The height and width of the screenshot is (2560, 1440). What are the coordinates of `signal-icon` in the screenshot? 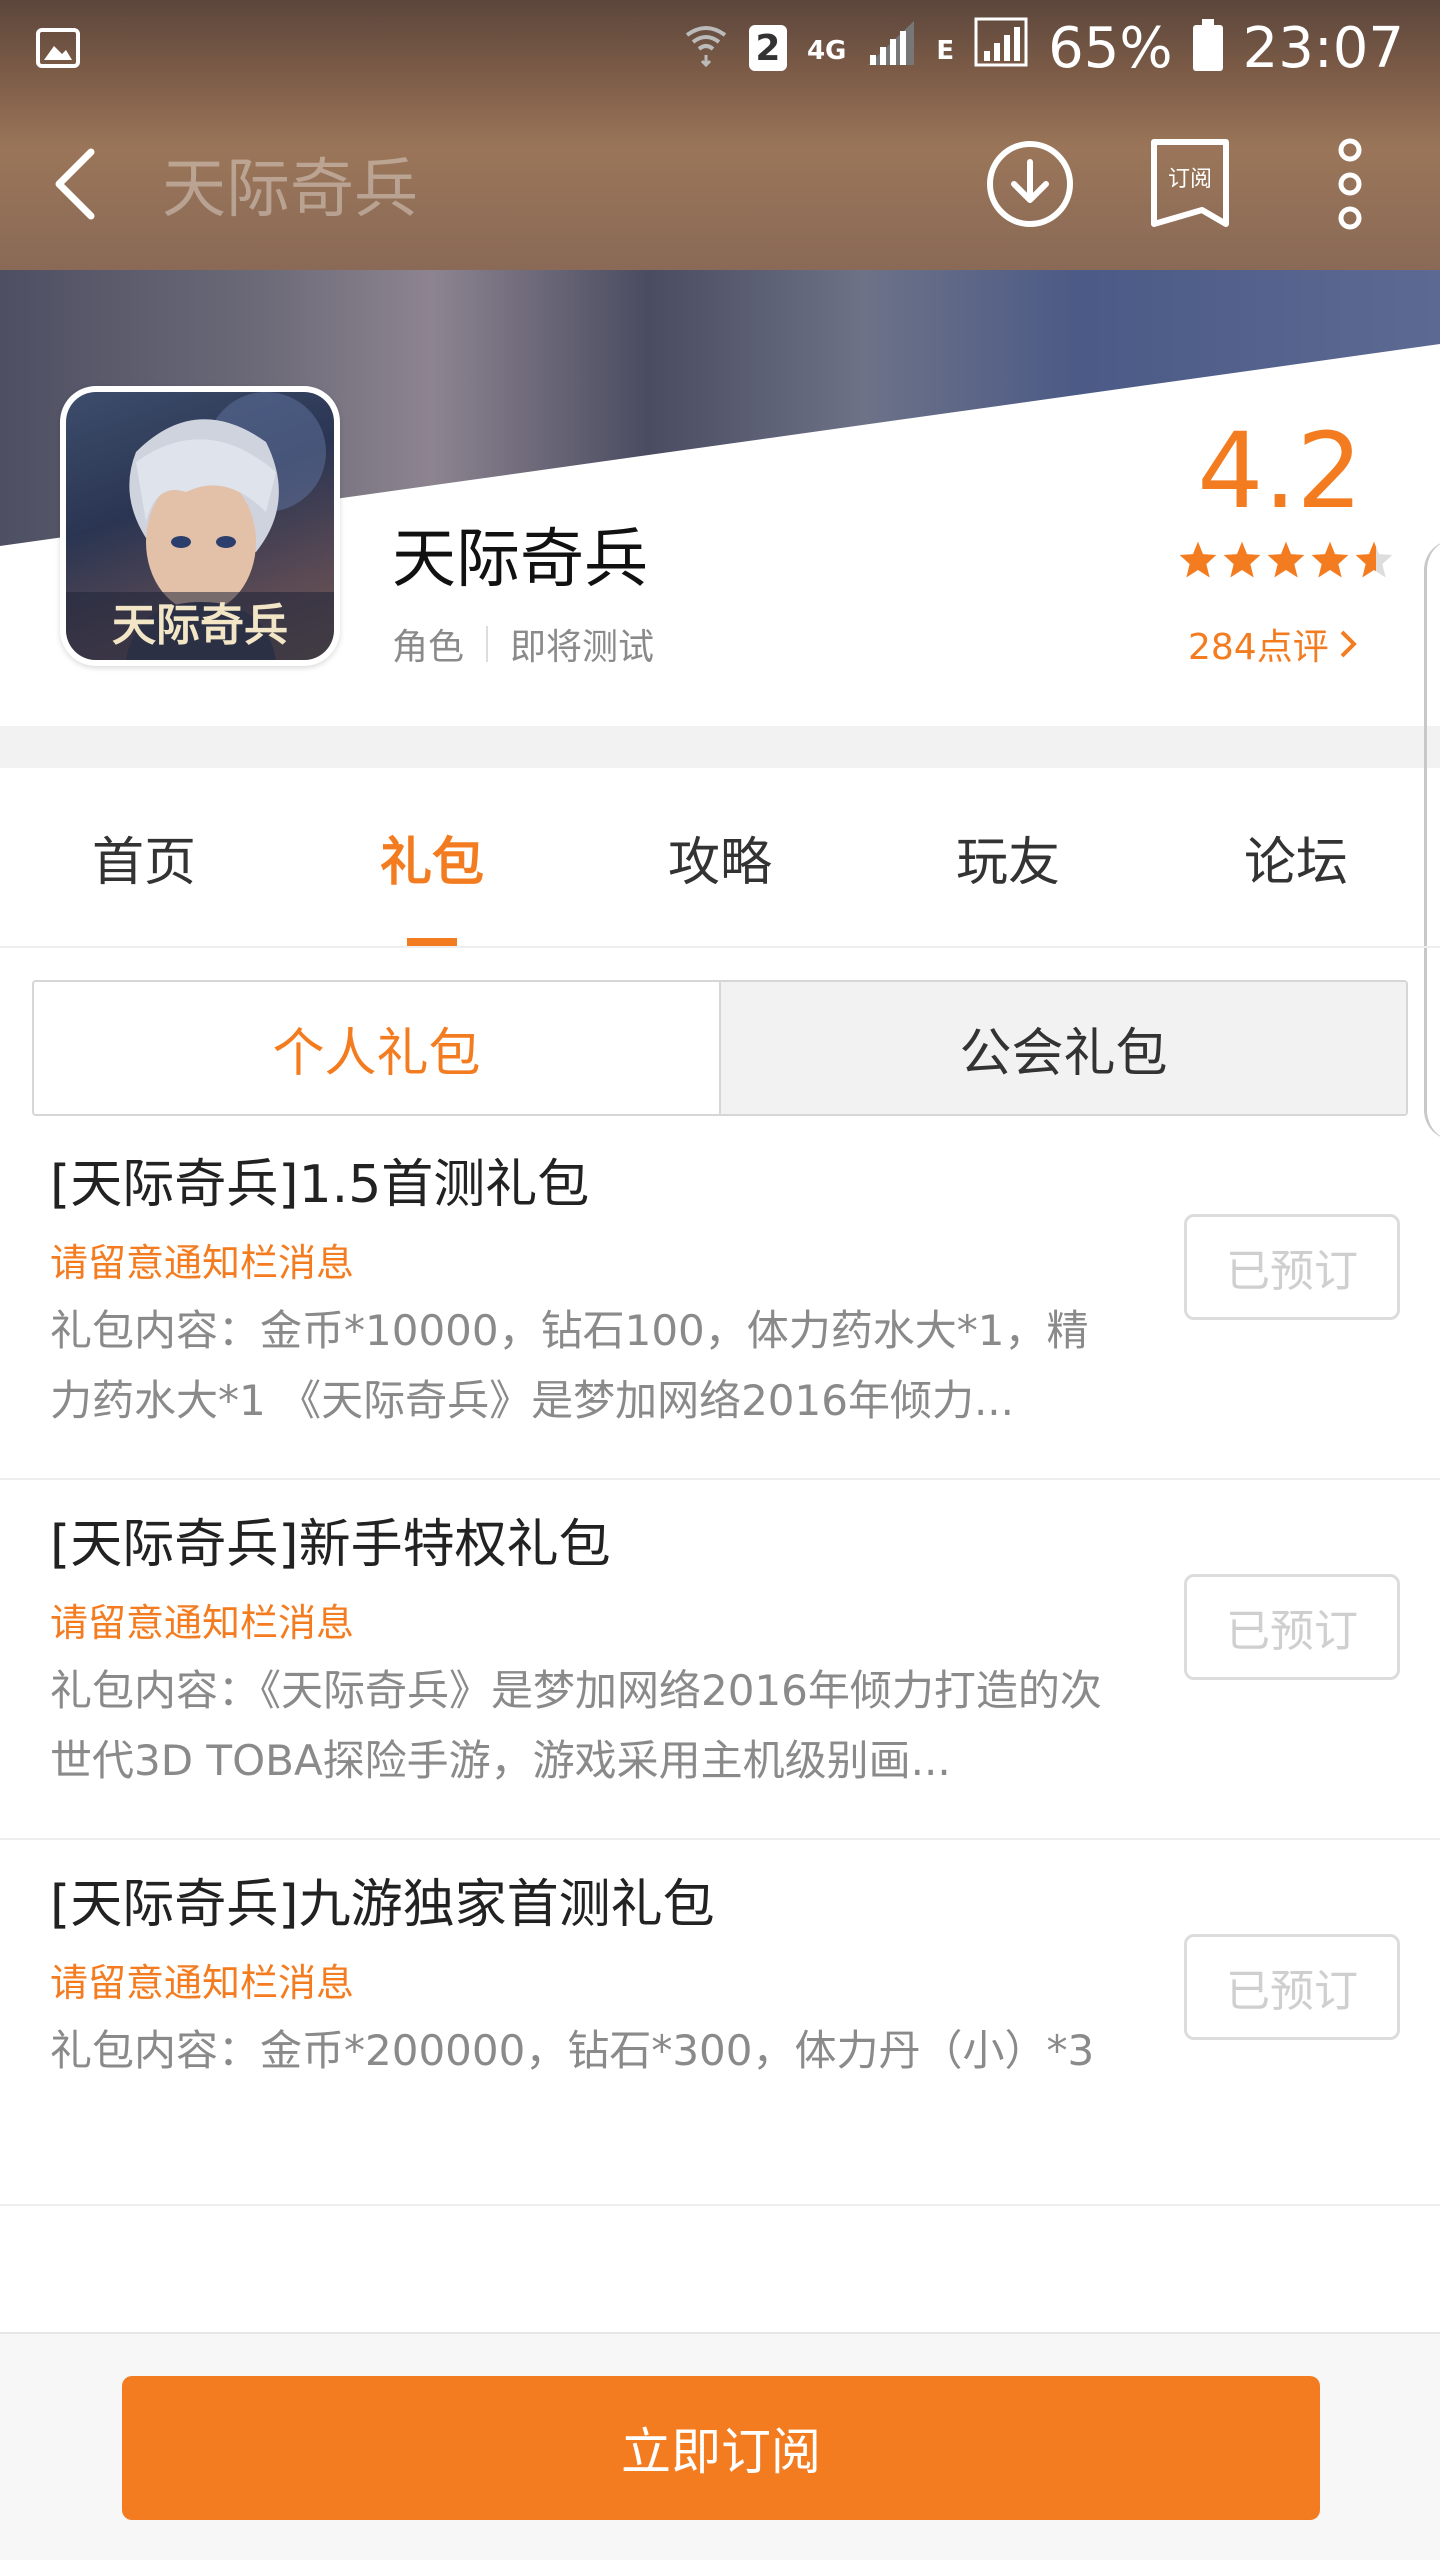 It's located at (891, 48).